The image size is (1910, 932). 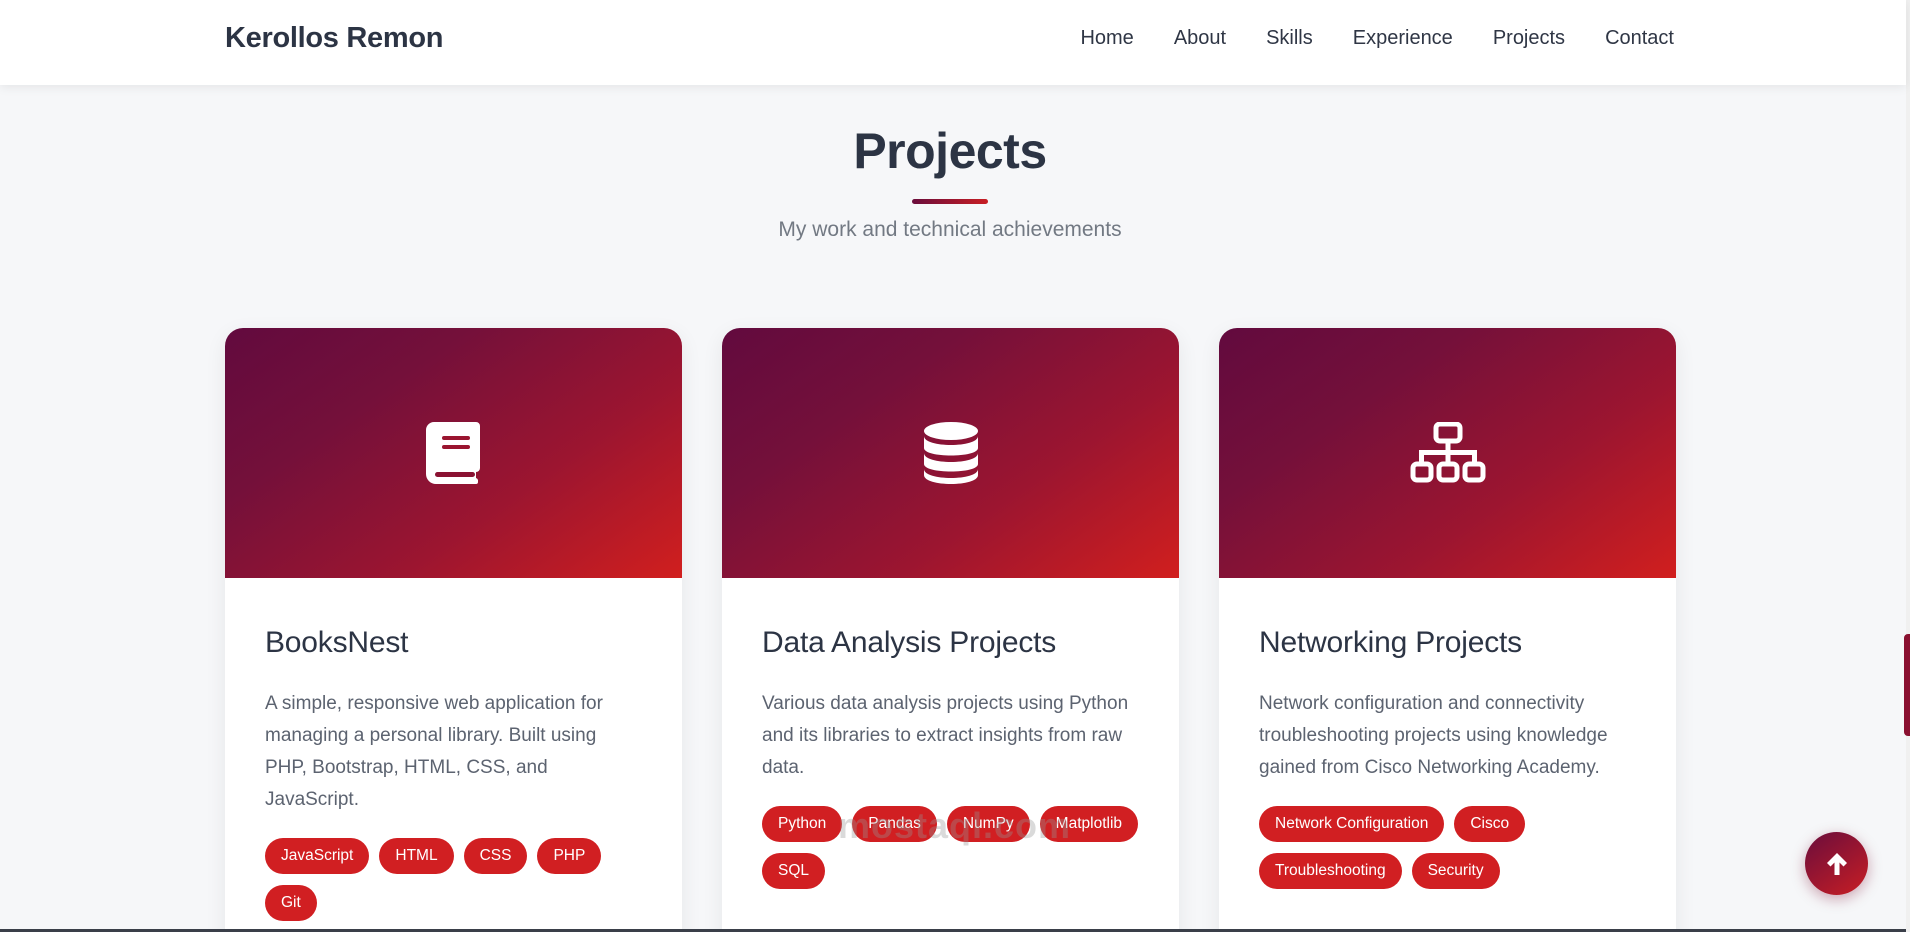 What do you see at coordinates (1908, 466) in the screenshot?
I see `page-scrollbar` at bounding box center [1908, 466].